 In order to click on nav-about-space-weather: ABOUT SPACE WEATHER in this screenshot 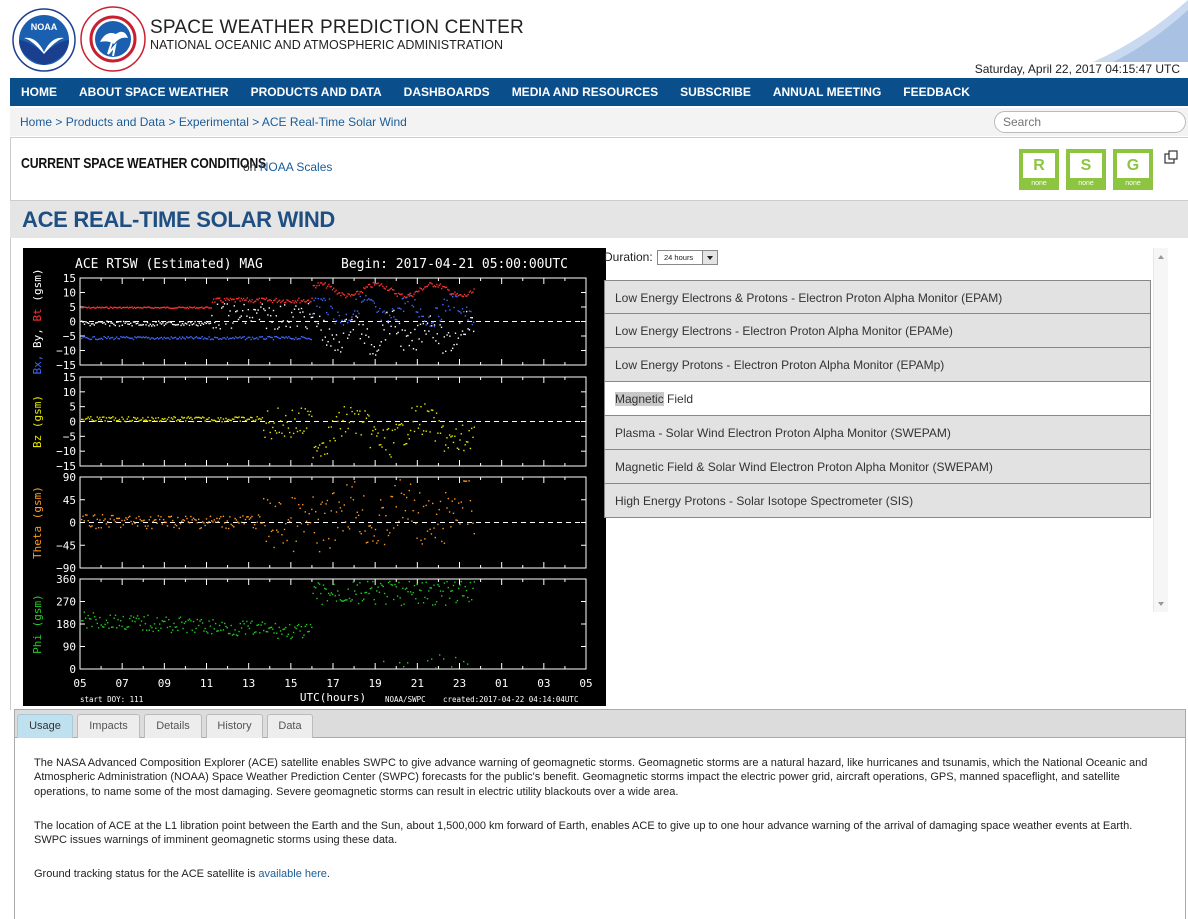, I will do `click(154, 92)`.